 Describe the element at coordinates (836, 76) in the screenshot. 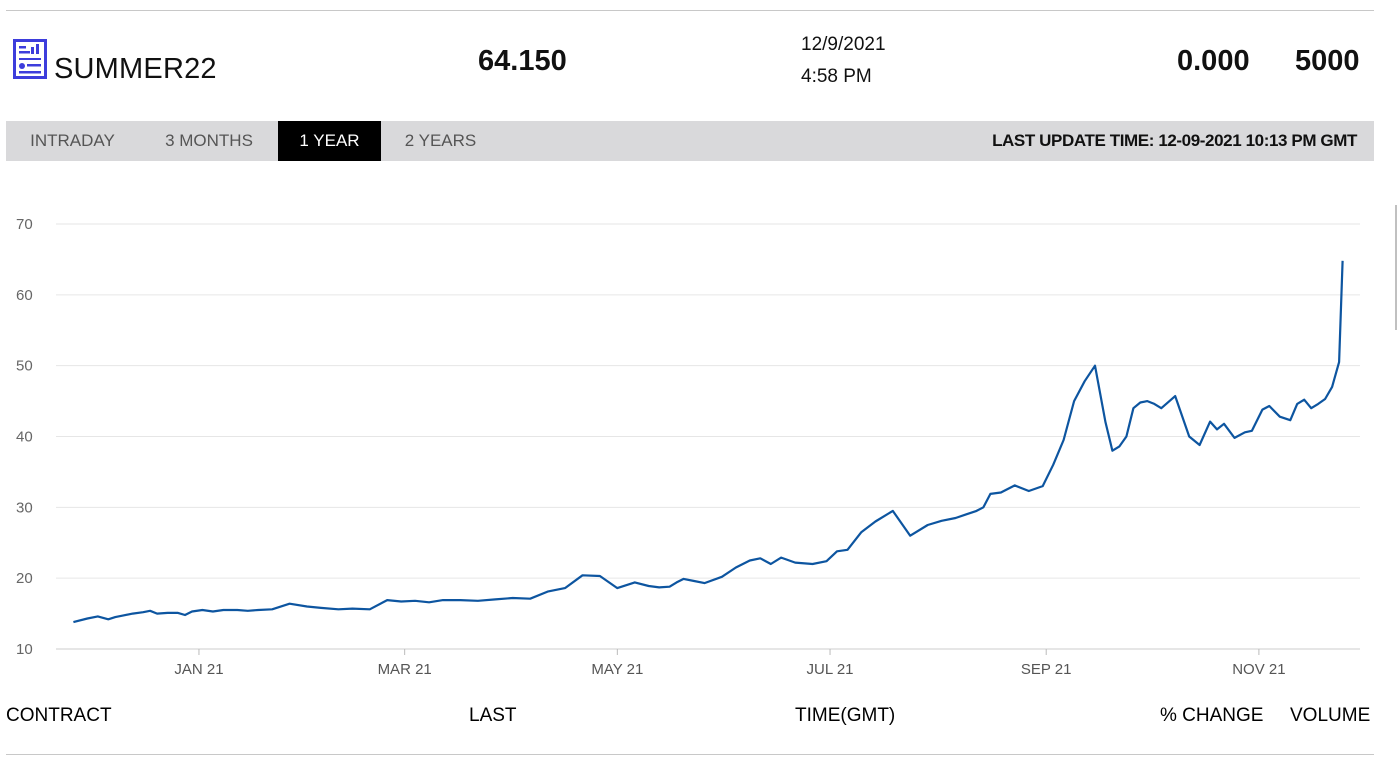

I see `quote-time: 4:58 PM` at that location.